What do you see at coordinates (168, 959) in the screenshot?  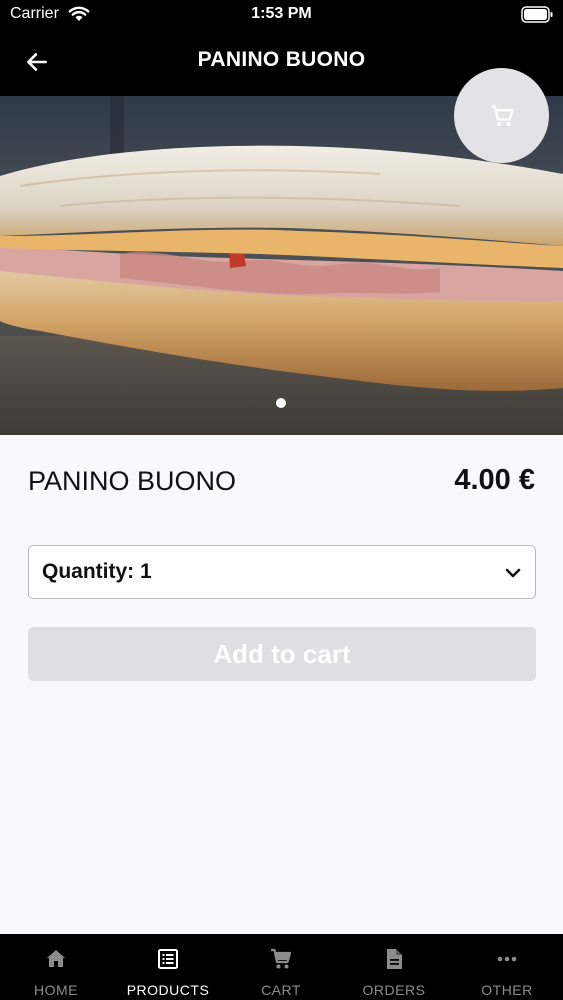 I see `list-icon` at bounding box center [168, 959].